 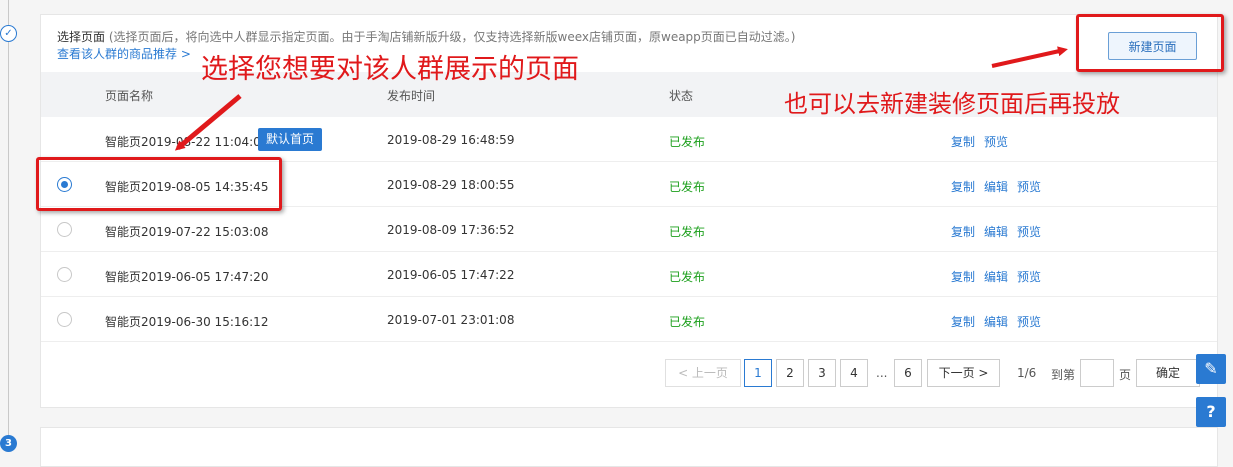 I want to click on header-publish-time: 发布时间, so click(x=411, y=96).